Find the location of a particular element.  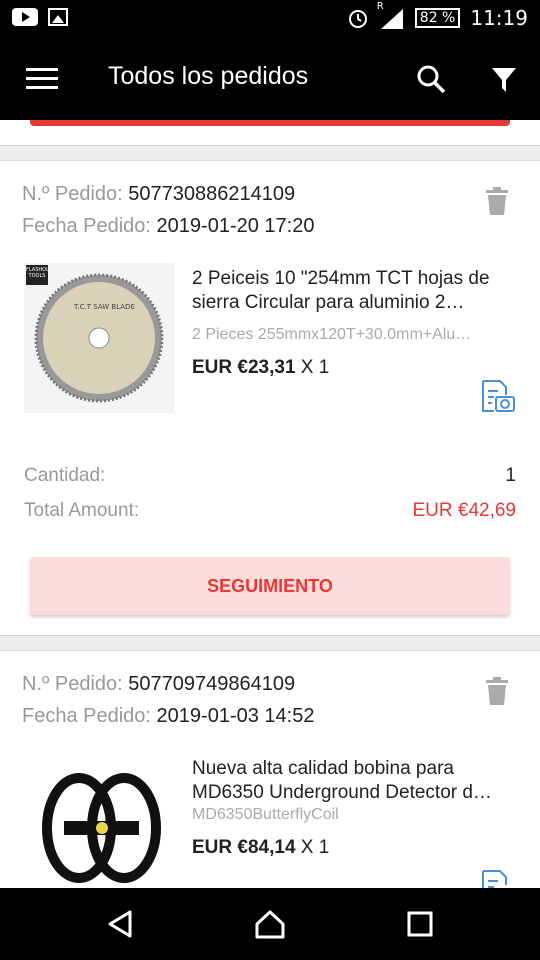

system-nav-bar is located at coordinates (270, 924).